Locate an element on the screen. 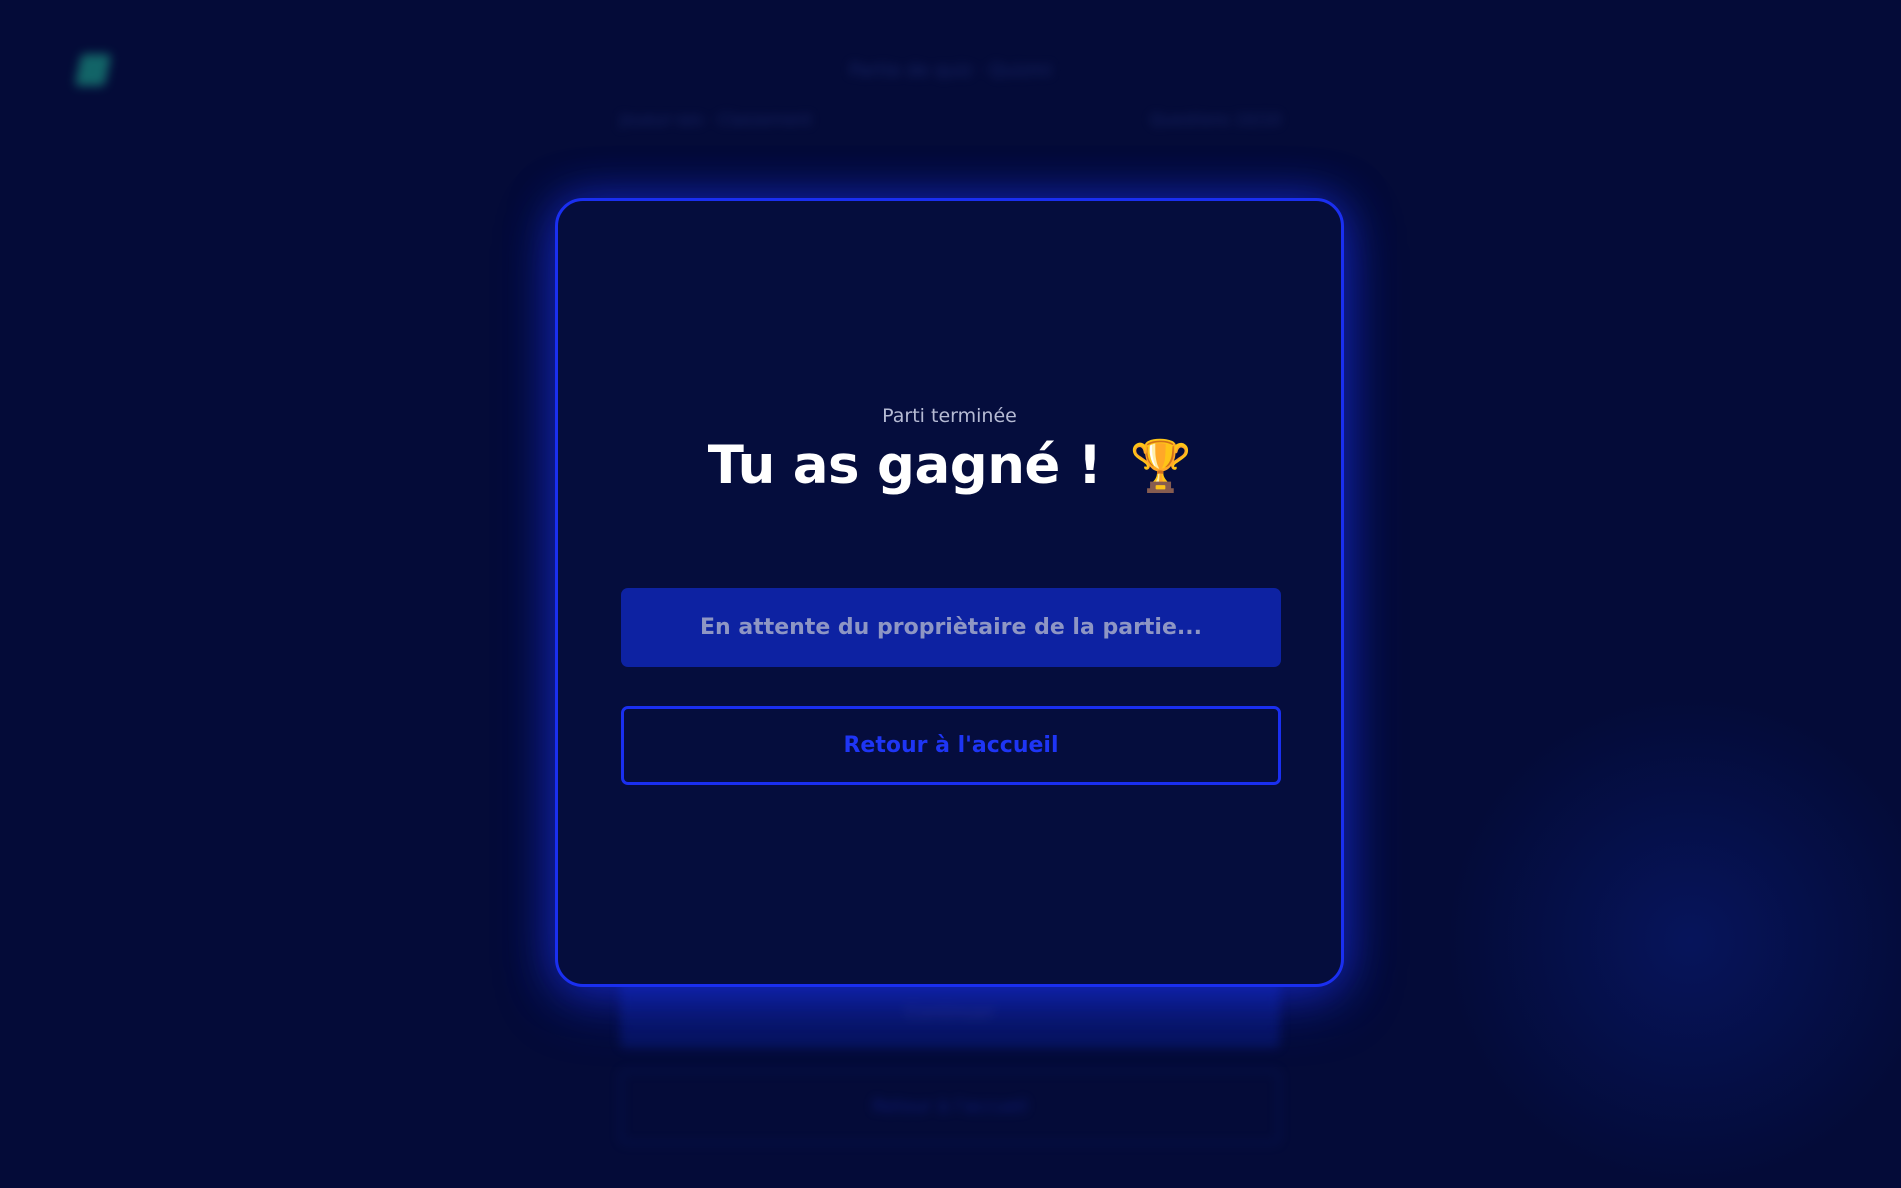  background-subheader-left: Joueur·ses · Classement is located at coordinates (716, 119).